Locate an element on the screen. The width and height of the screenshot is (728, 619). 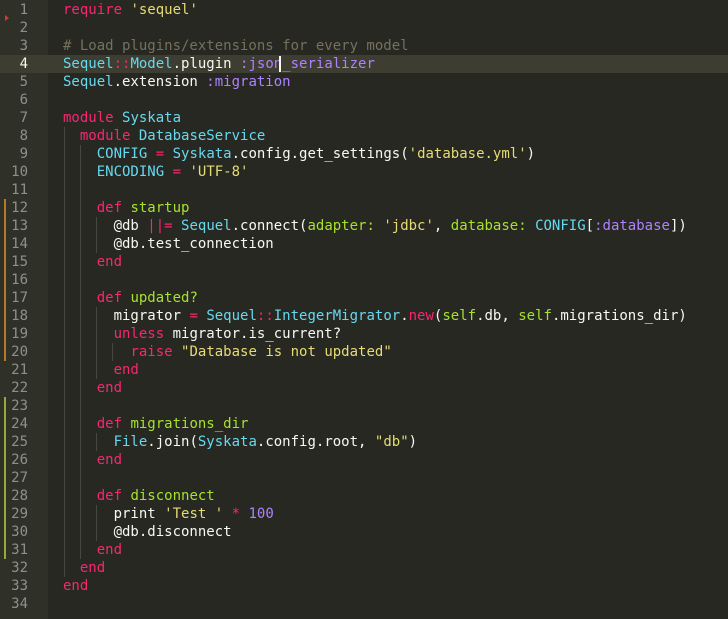
code-line: @db.test_connection is located at coordinates (168, 244).